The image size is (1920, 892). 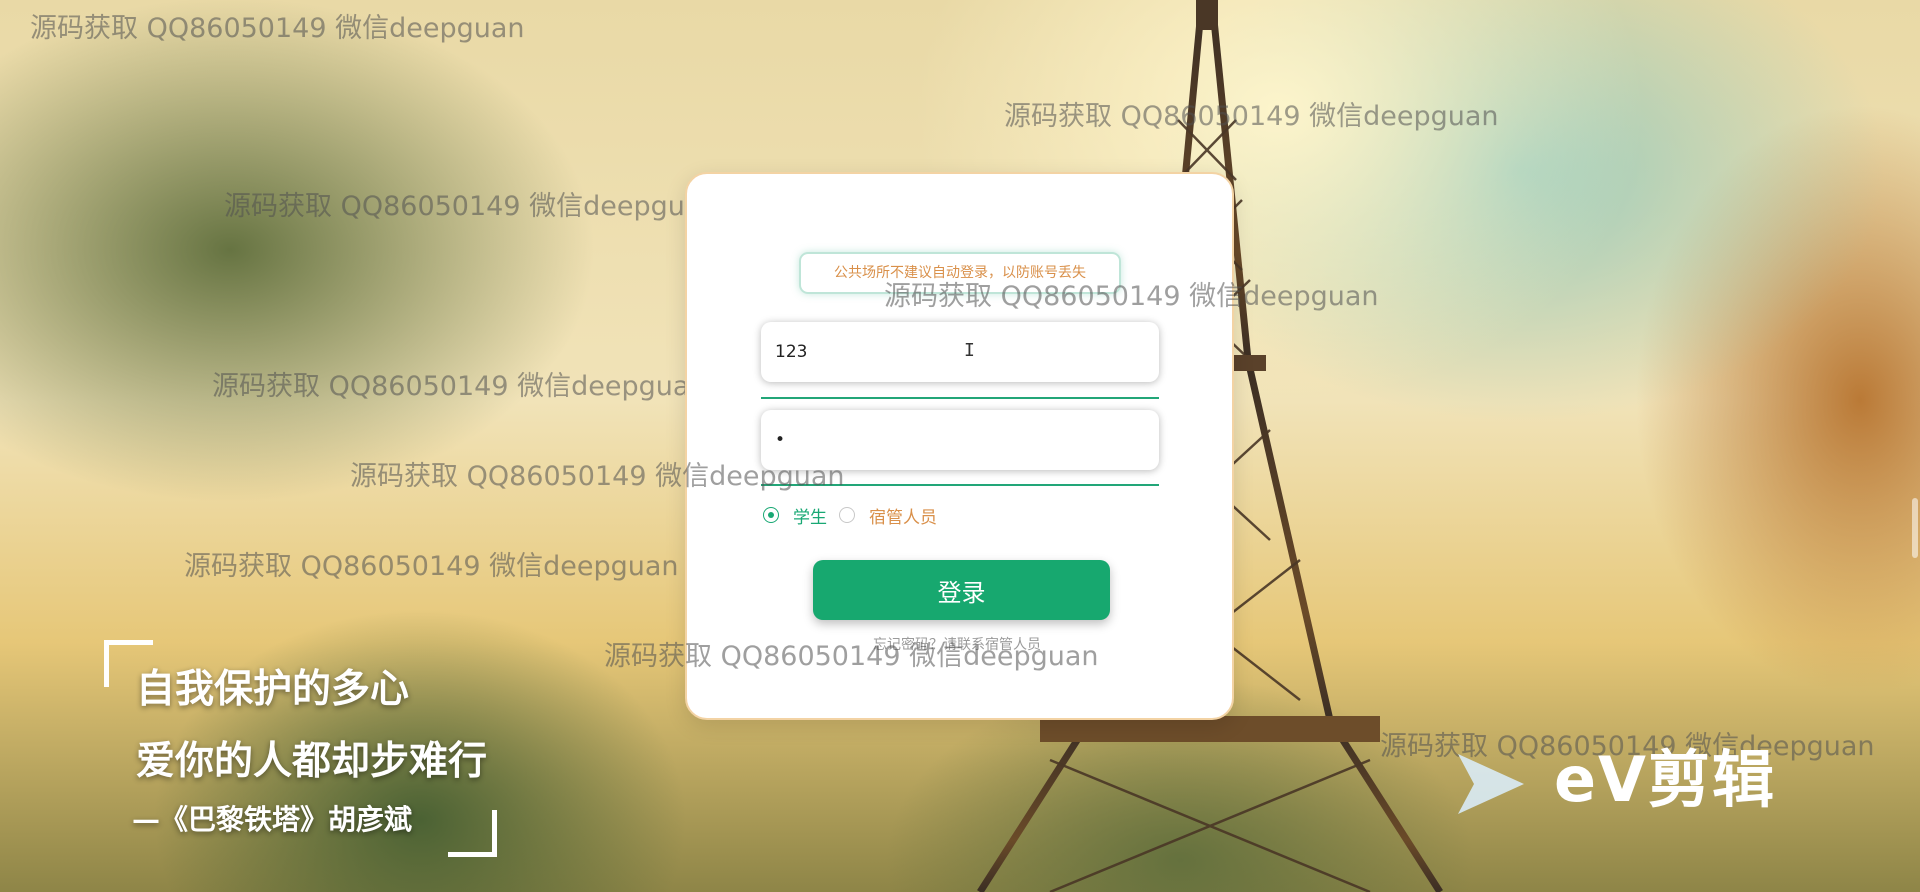 What do you see at coordinates (1491, 784) in the screenshot?
I see `play-icon` at bounding box center [1491, 784].